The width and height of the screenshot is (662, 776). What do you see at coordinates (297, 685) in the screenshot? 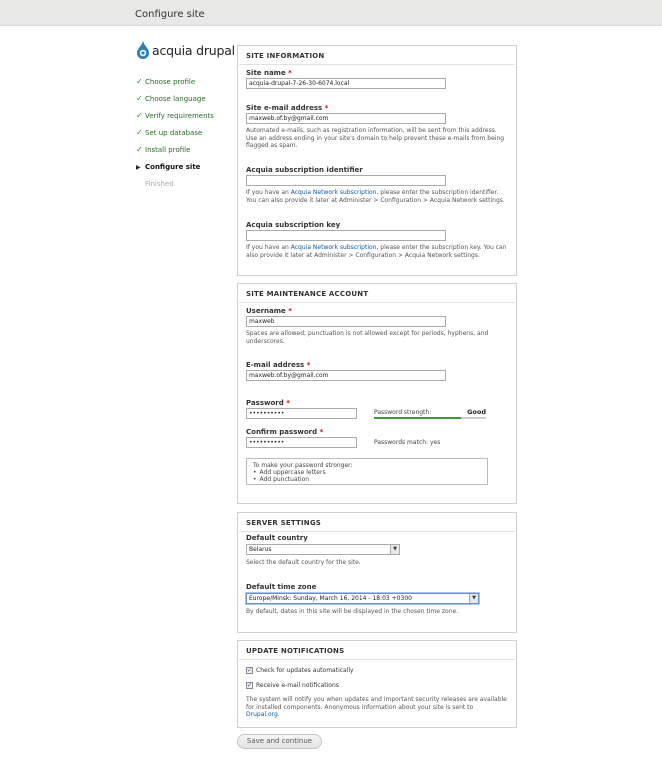
I see `checkbox-label: Receive e-mail notifications` at bounding box center [297, 685].